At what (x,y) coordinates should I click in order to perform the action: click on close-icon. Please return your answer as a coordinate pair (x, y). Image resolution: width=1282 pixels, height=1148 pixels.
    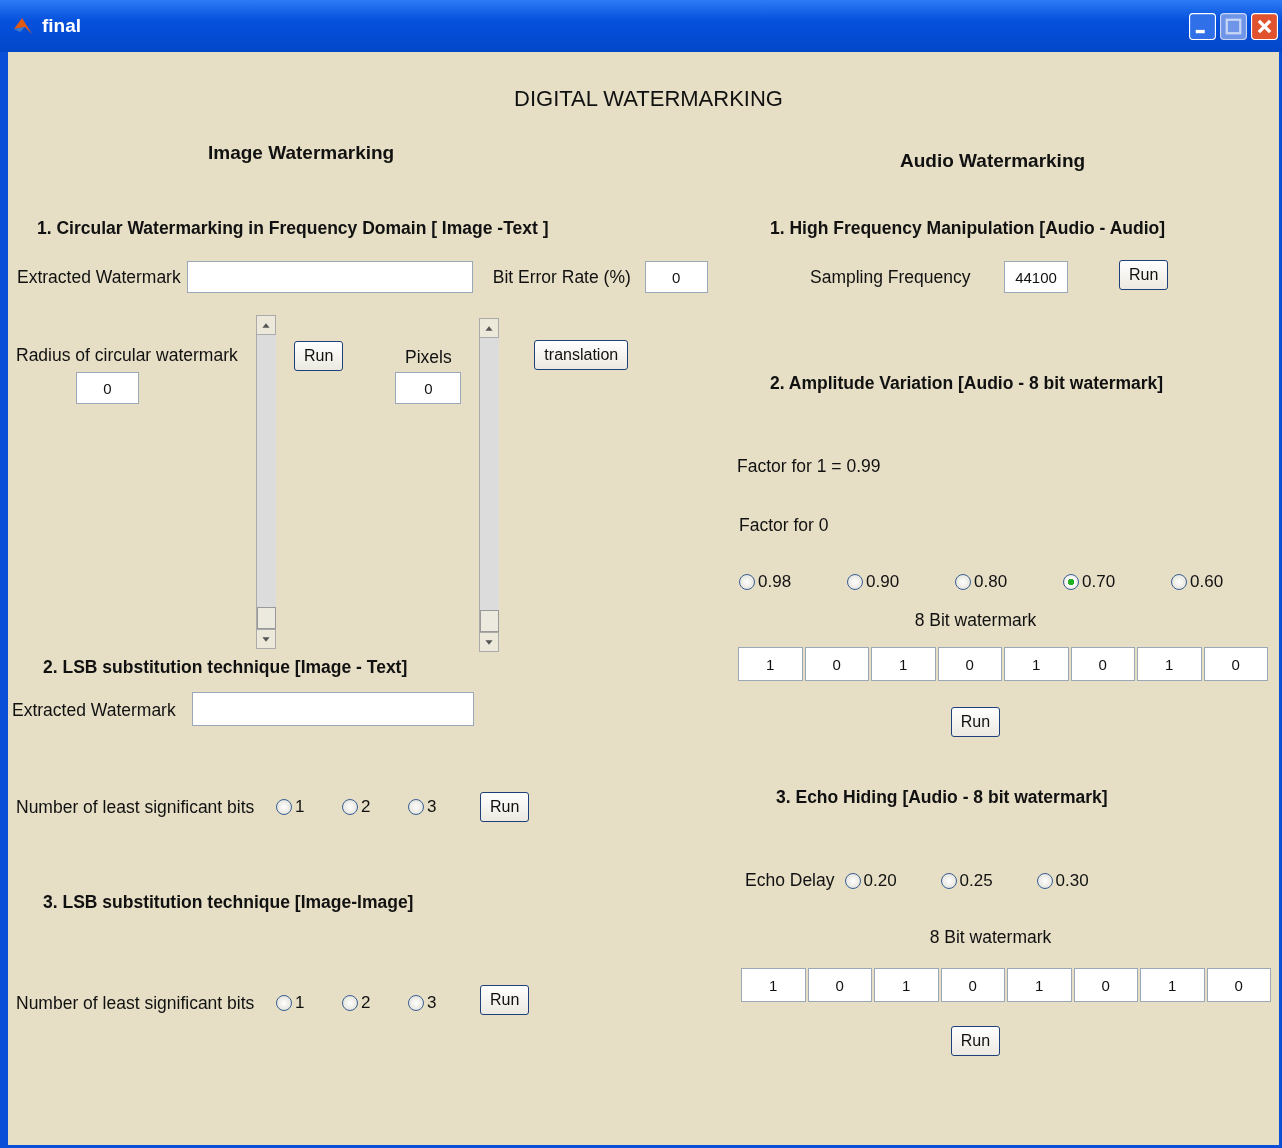
    Looking at the image, I should click on (1264, 26).